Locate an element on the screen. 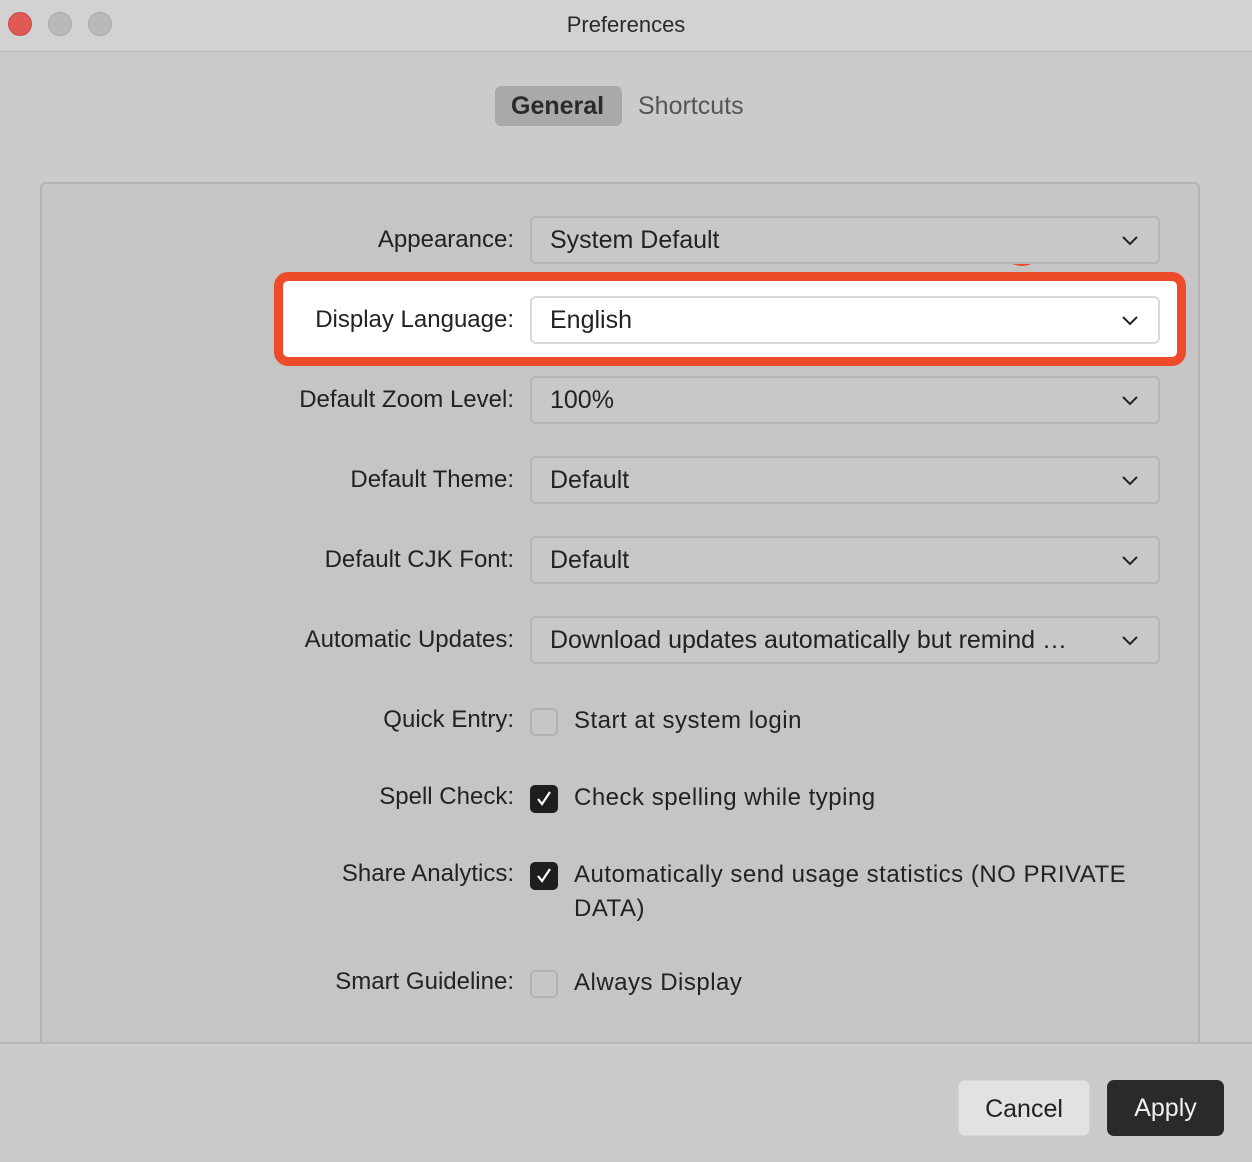 The width and height of the screenshot is (1252, 1162). share-analytics-checkbox is located at coordinates (544, 876).